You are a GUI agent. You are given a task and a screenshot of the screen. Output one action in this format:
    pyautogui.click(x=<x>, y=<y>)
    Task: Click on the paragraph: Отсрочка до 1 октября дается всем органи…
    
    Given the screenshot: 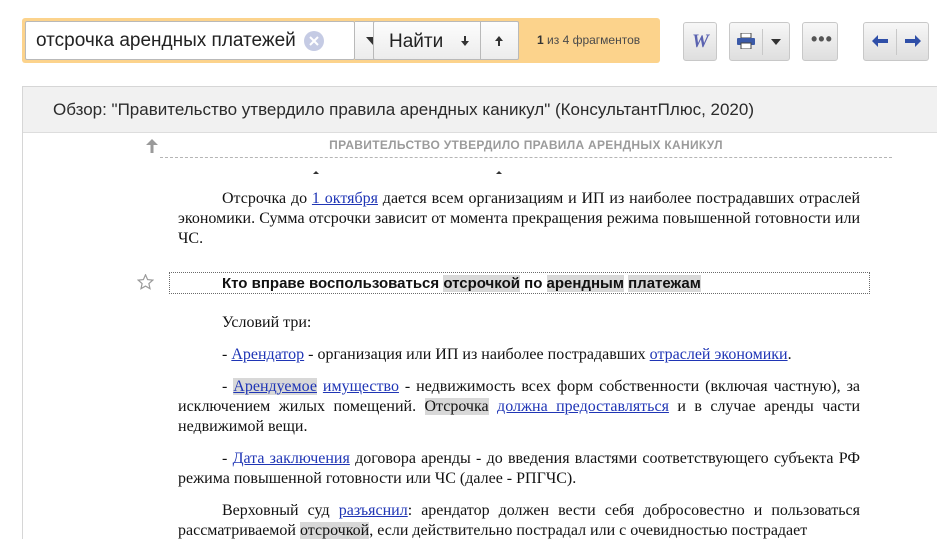 What is the action you would take?
    pyautogui.click(x=519, y=219)
    